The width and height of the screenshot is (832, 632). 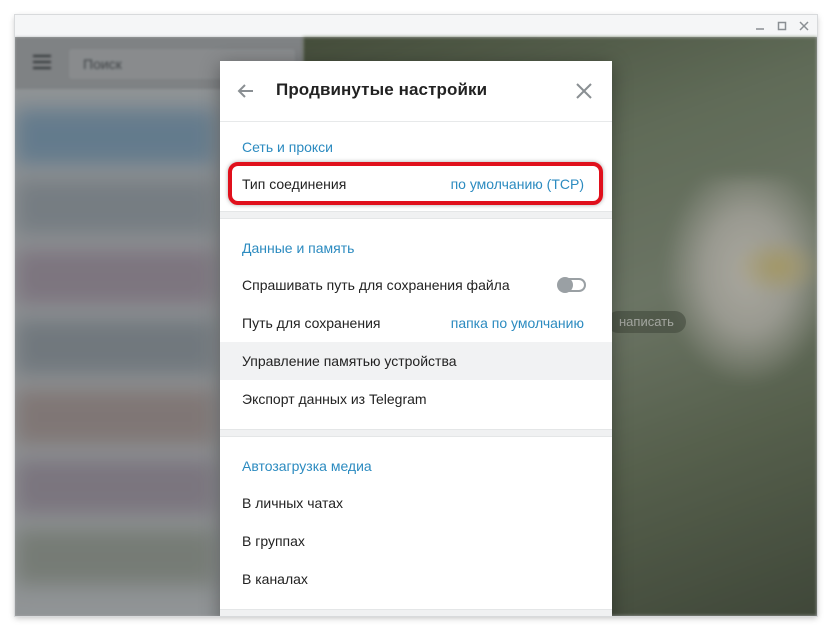 I want to click on dialog-header: Продвинутые настройки, so click(x=416, y=91).